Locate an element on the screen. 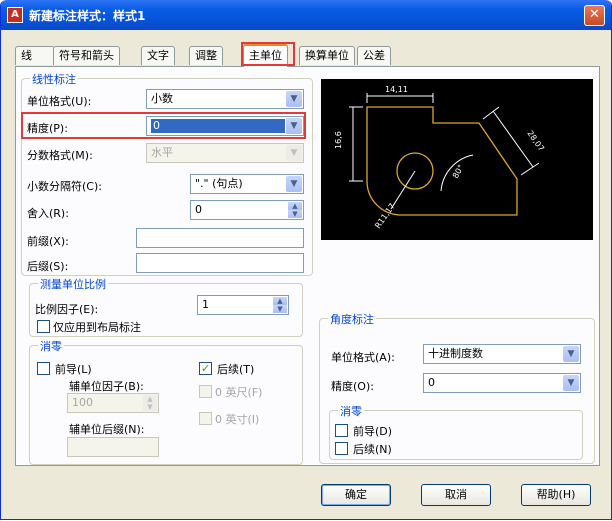  layout-only-checkbox is located at coordinates (43, 326).